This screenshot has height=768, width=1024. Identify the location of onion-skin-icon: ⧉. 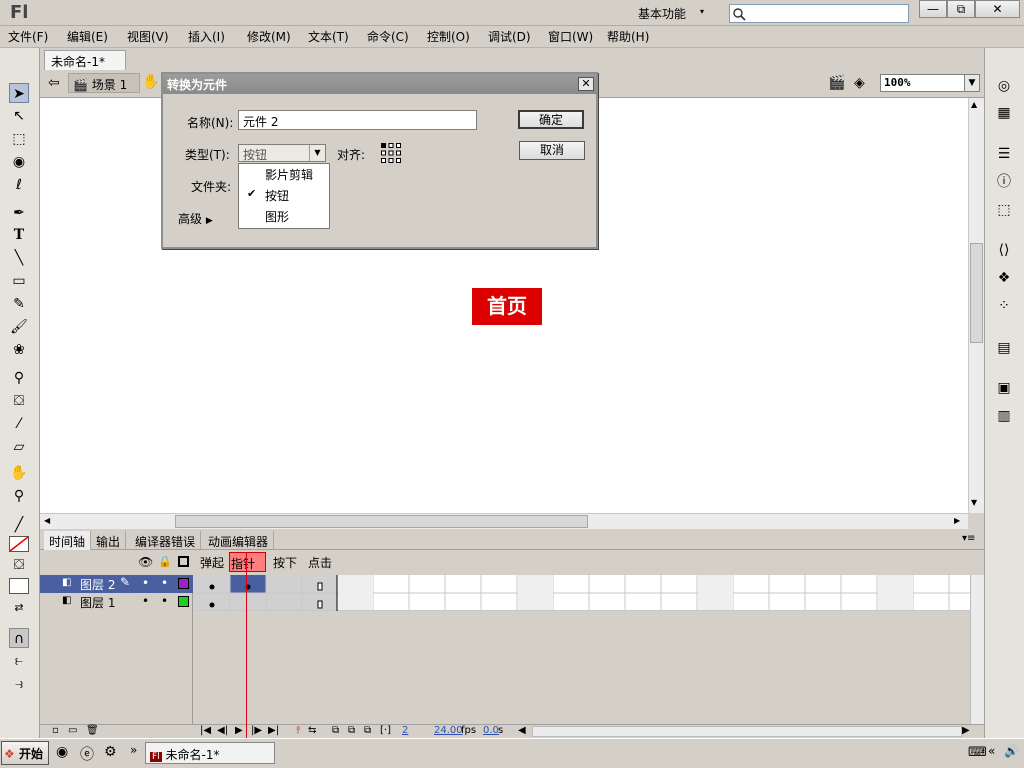
(335, 730).